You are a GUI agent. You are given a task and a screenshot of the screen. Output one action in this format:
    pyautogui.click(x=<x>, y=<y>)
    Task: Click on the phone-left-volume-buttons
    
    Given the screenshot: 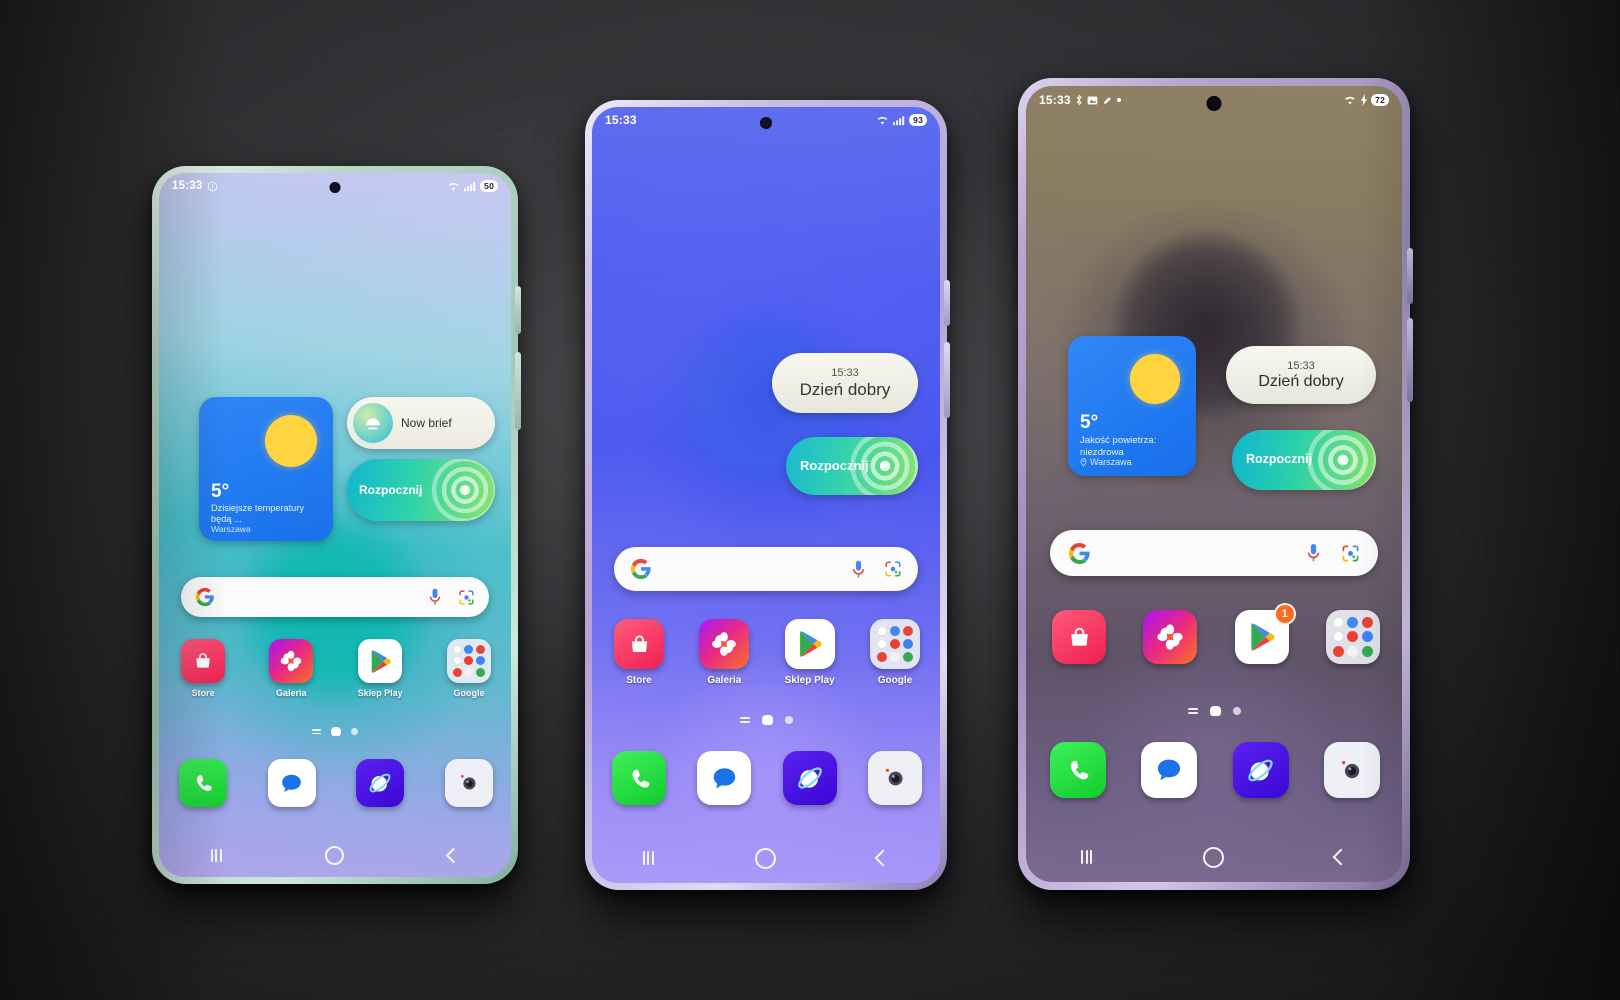 What is the action you would take?
    pyautogui.click(x=518, y=391)
    